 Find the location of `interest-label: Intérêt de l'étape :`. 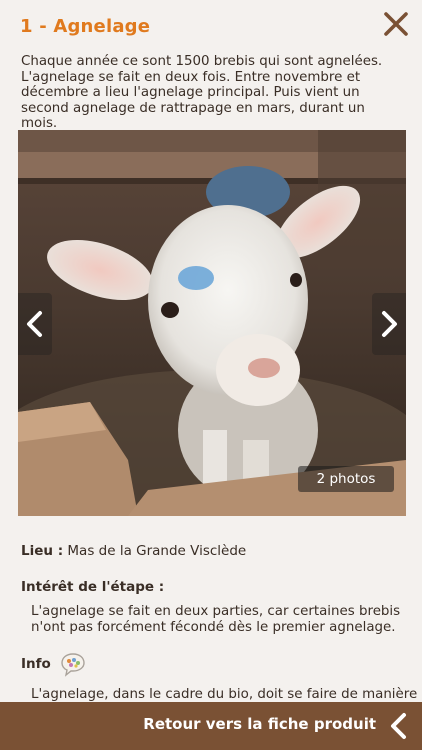

interest-label: Intérêt de l'étape : is located at coordinates (93, 587).